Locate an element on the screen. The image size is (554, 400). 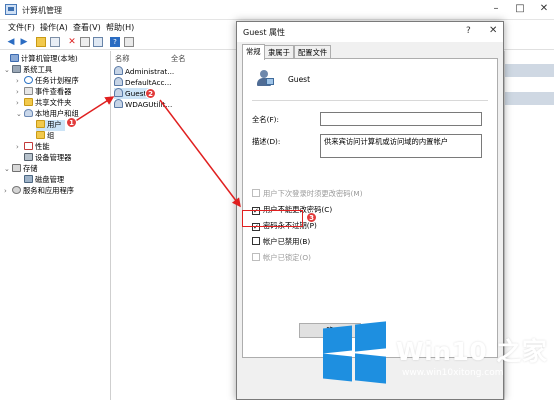
properties-icon is located at coordinates (85, 42).